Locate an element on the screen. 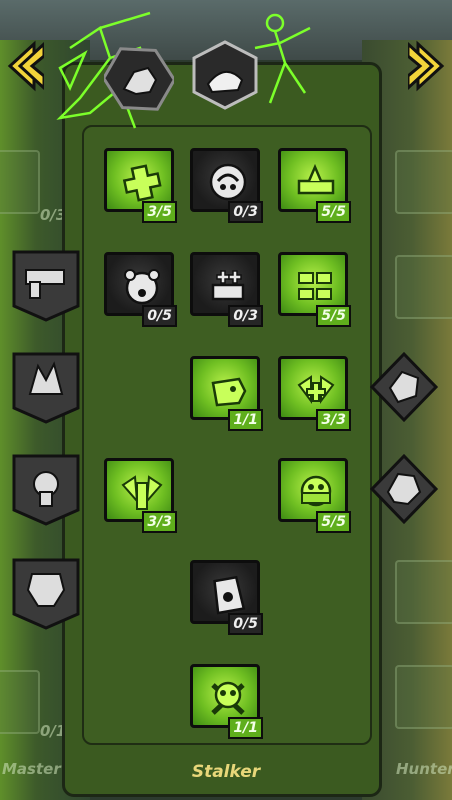  winged-health-icon is located at coordinates (316, 389).